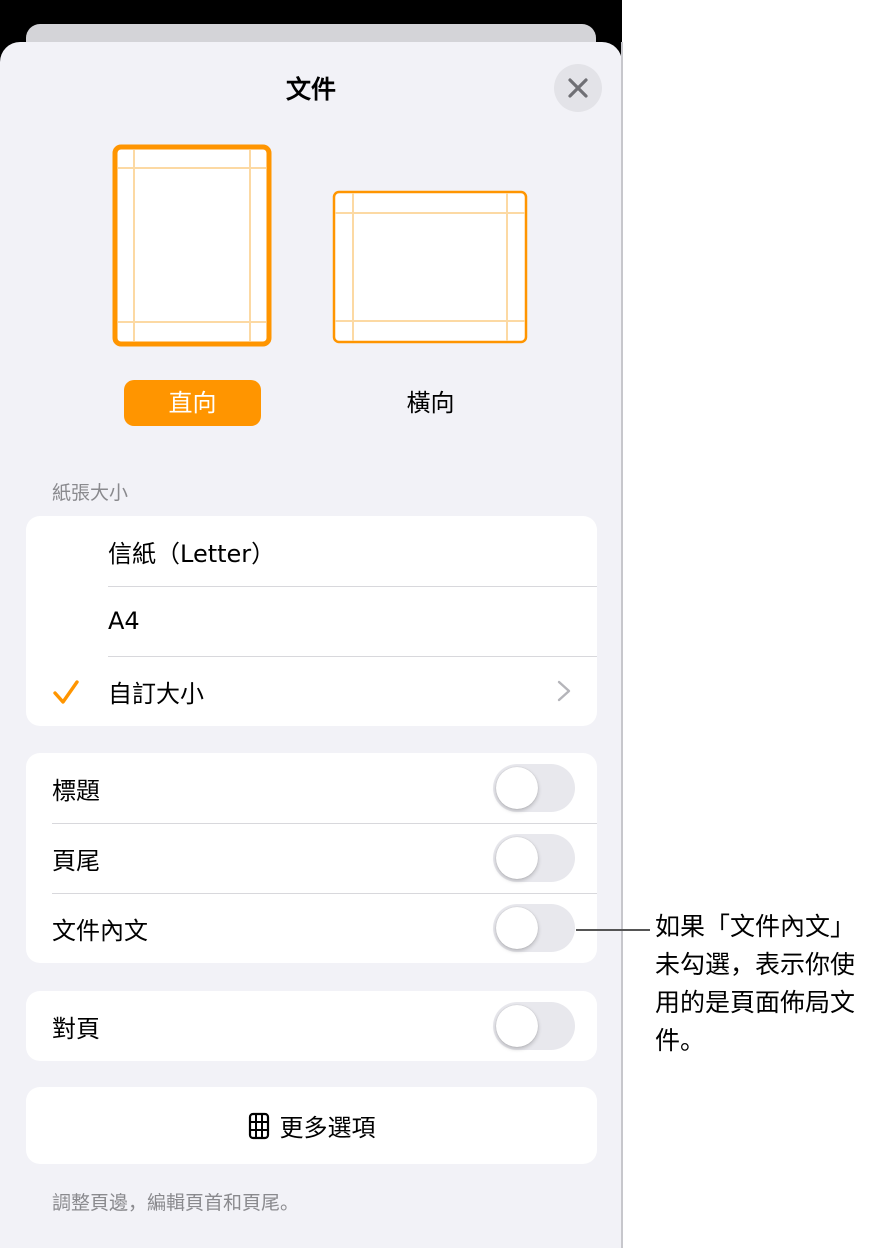 This screenshot has height=1248, width=883. I want to click on more-options-button: 更多選項, so click(311, 1125).